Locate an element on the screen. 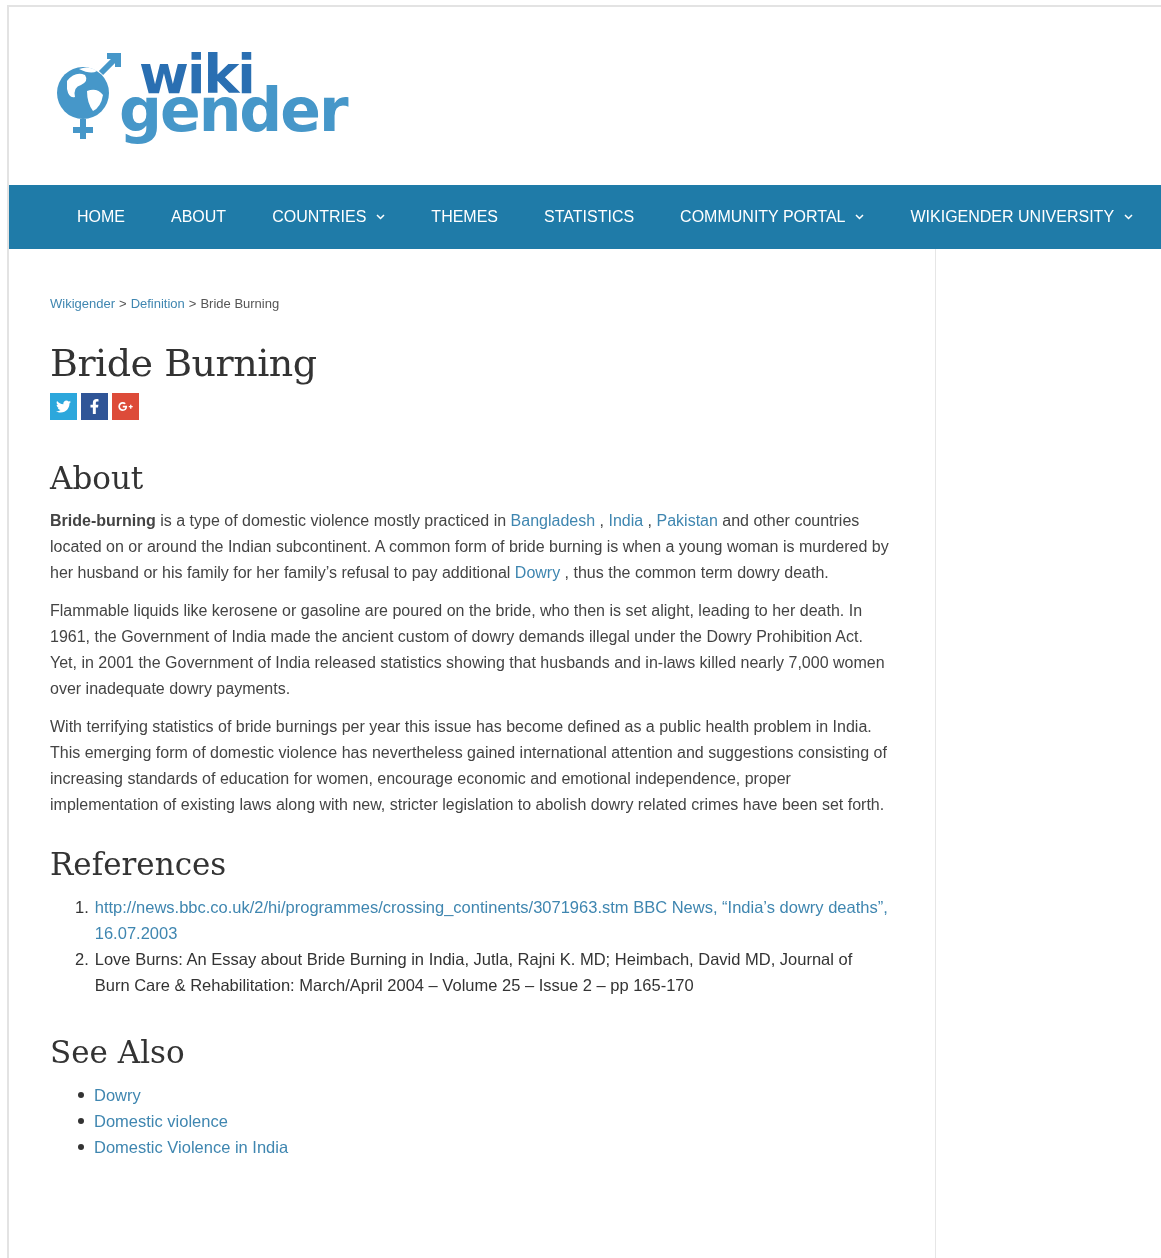  paragraph: Flammable liquids like kerosene or gasoline are poured on the bride, who then is set alight, leading to her death. In 1961, the Government of India made the ancient custom of dowry demands illegal under the Dowry Prohibition Act. Yet, in 2001 the Government of India released statistics showing that husbands and in-laws killed nearly 7,000 women over inadequate dowry payments. is located at coordinates (468, 650).